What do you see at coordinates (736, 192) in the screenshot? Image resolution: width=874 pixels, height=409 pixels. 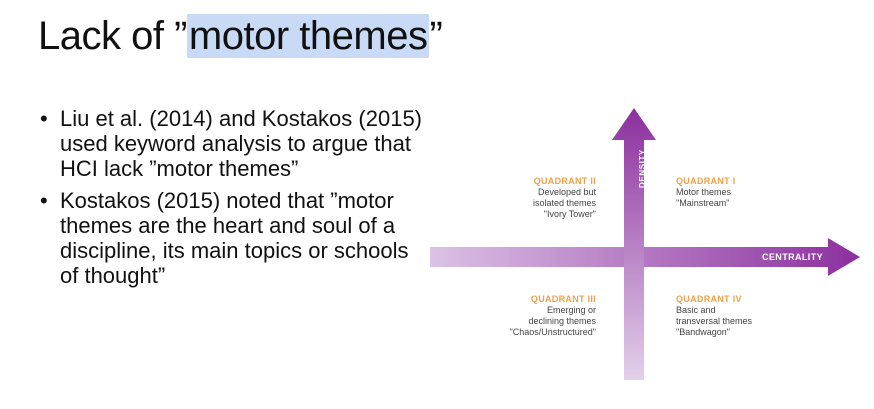 I see `quadrant-1: QUADRANT I Motor themes "Mainstream"` at bounding box center [736, 192].